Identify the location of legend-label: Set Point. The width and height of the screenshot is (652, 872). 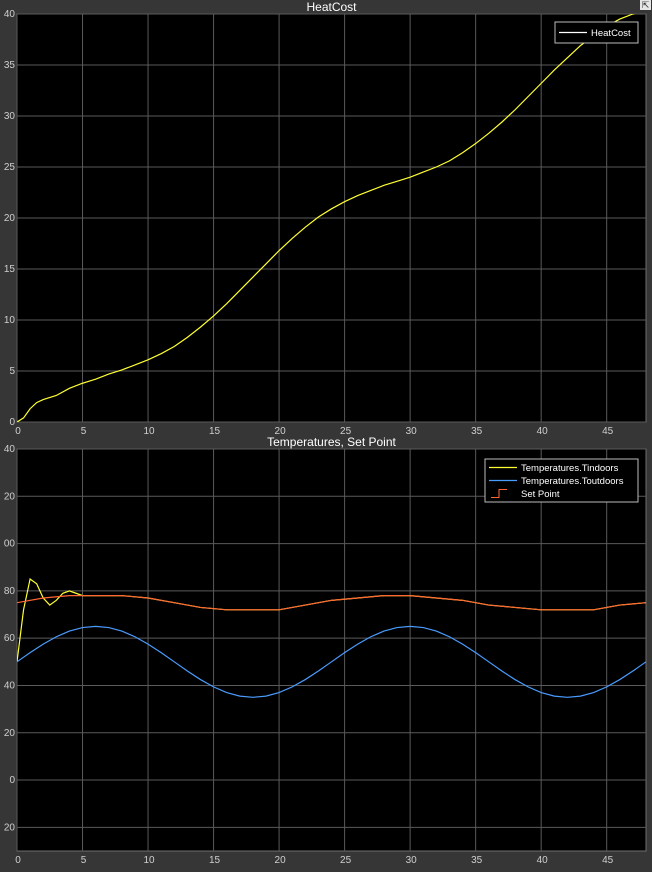
(540, 494).